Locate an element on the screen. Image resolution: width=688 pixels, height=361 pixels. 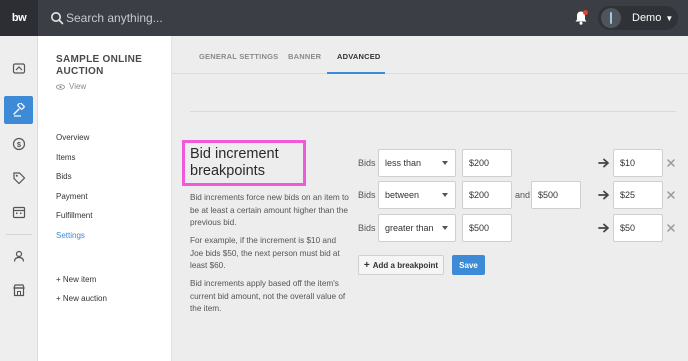
rail-item-dashboard is located at coordinates (18, 68).